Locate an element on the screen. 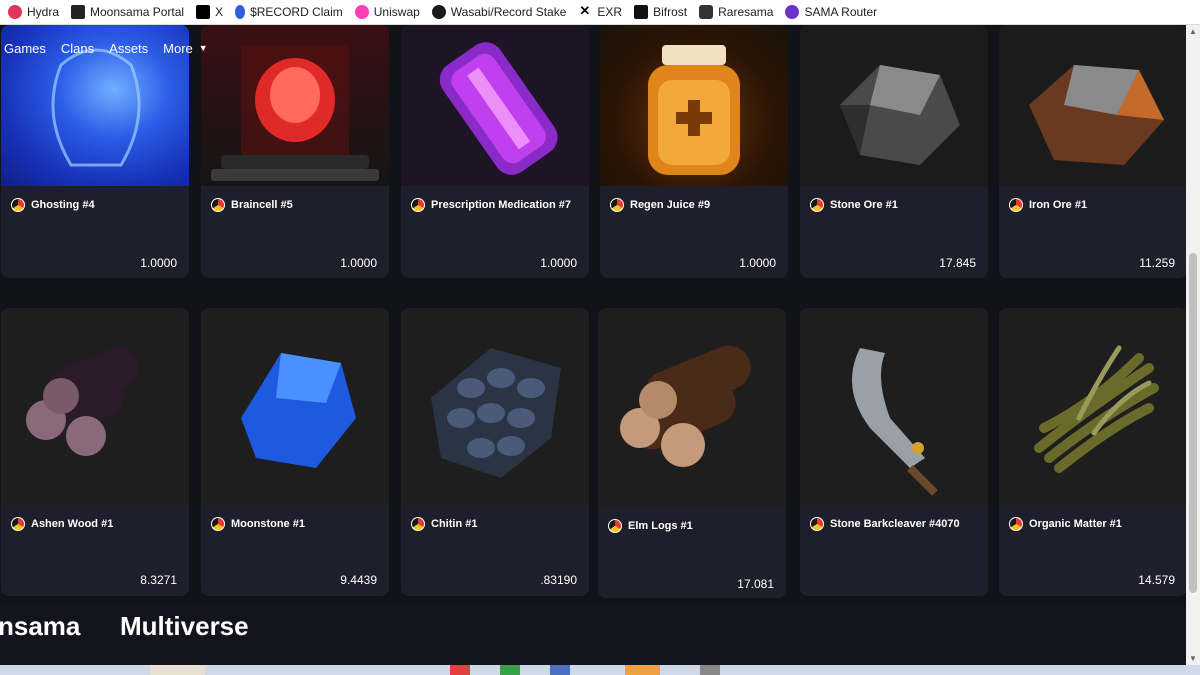 This screenshot has height=675, width=1200. asset-card-prescription: Prescription Medication #7 1.0000 is located at coordinates (495, 151).